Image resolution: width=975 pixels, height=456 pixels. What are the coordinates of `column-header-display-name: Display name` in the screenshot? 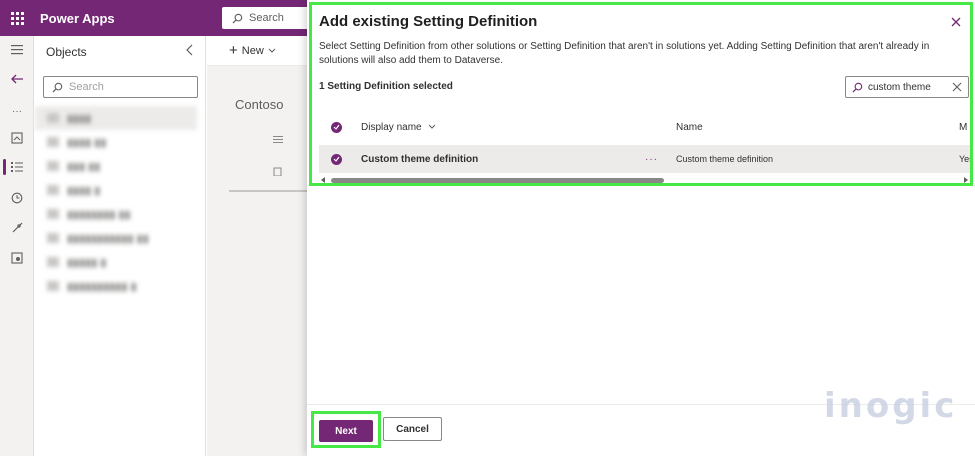 It's located at (398, 127).